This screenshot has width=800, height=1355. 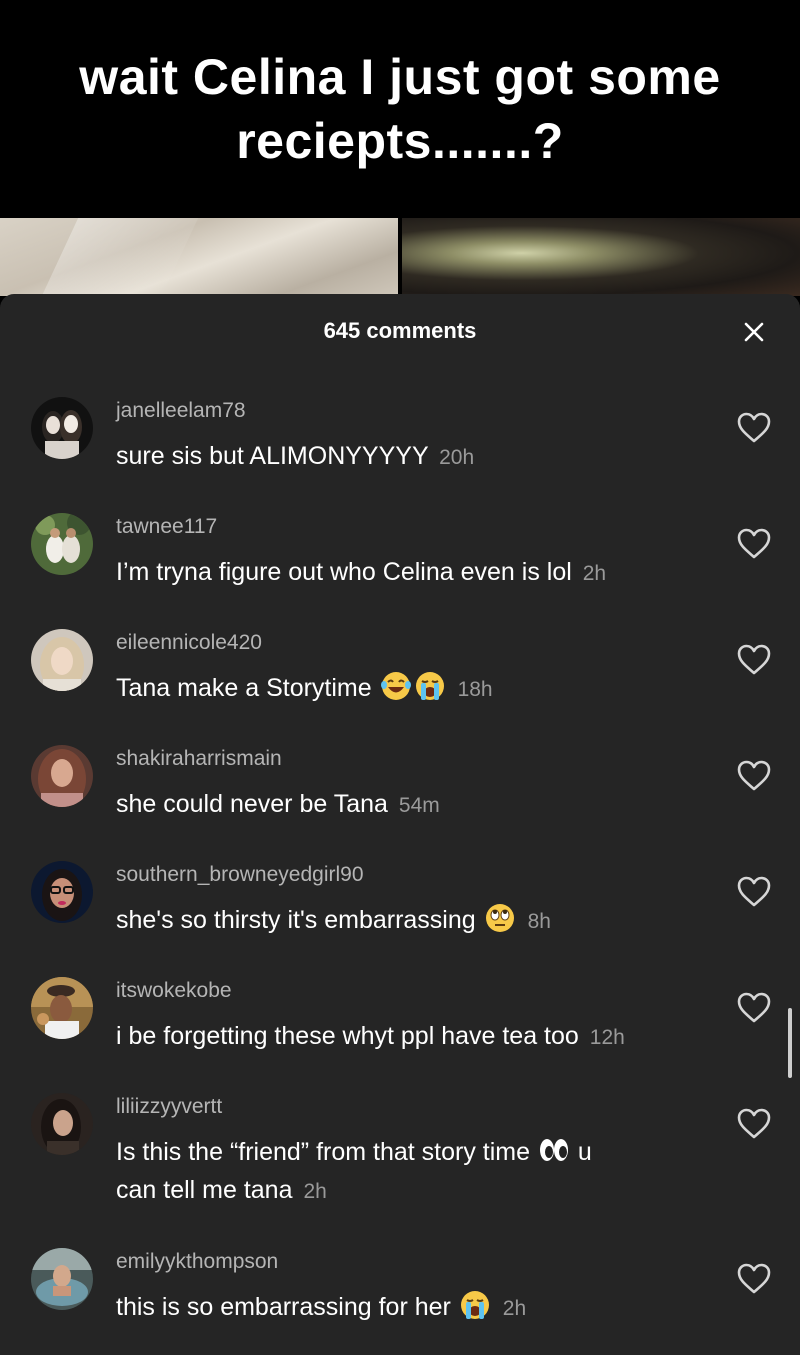 What do you see at coordinates (283, 1307) in the screenshot?
I see `comment-body: this is so embarrassing for her` at bounding box center [283, 1307].